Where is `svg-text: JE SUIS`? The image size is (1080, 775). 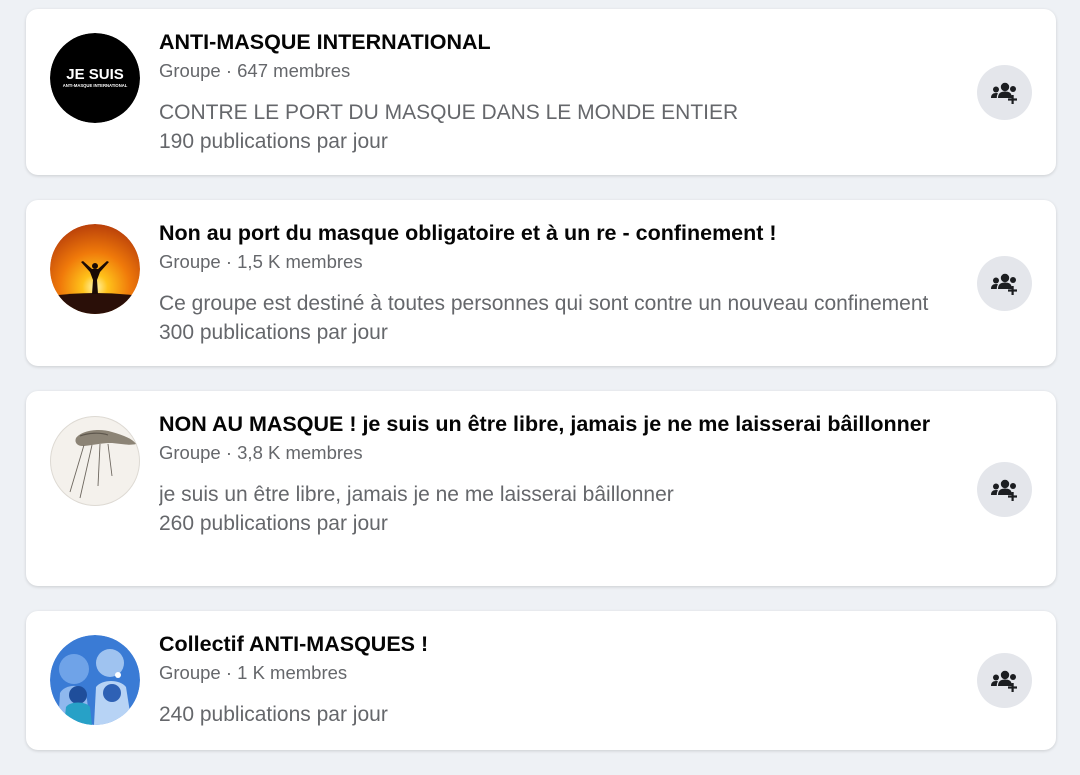 svg-text: JE SUIS is located at coordinates (95, 74).